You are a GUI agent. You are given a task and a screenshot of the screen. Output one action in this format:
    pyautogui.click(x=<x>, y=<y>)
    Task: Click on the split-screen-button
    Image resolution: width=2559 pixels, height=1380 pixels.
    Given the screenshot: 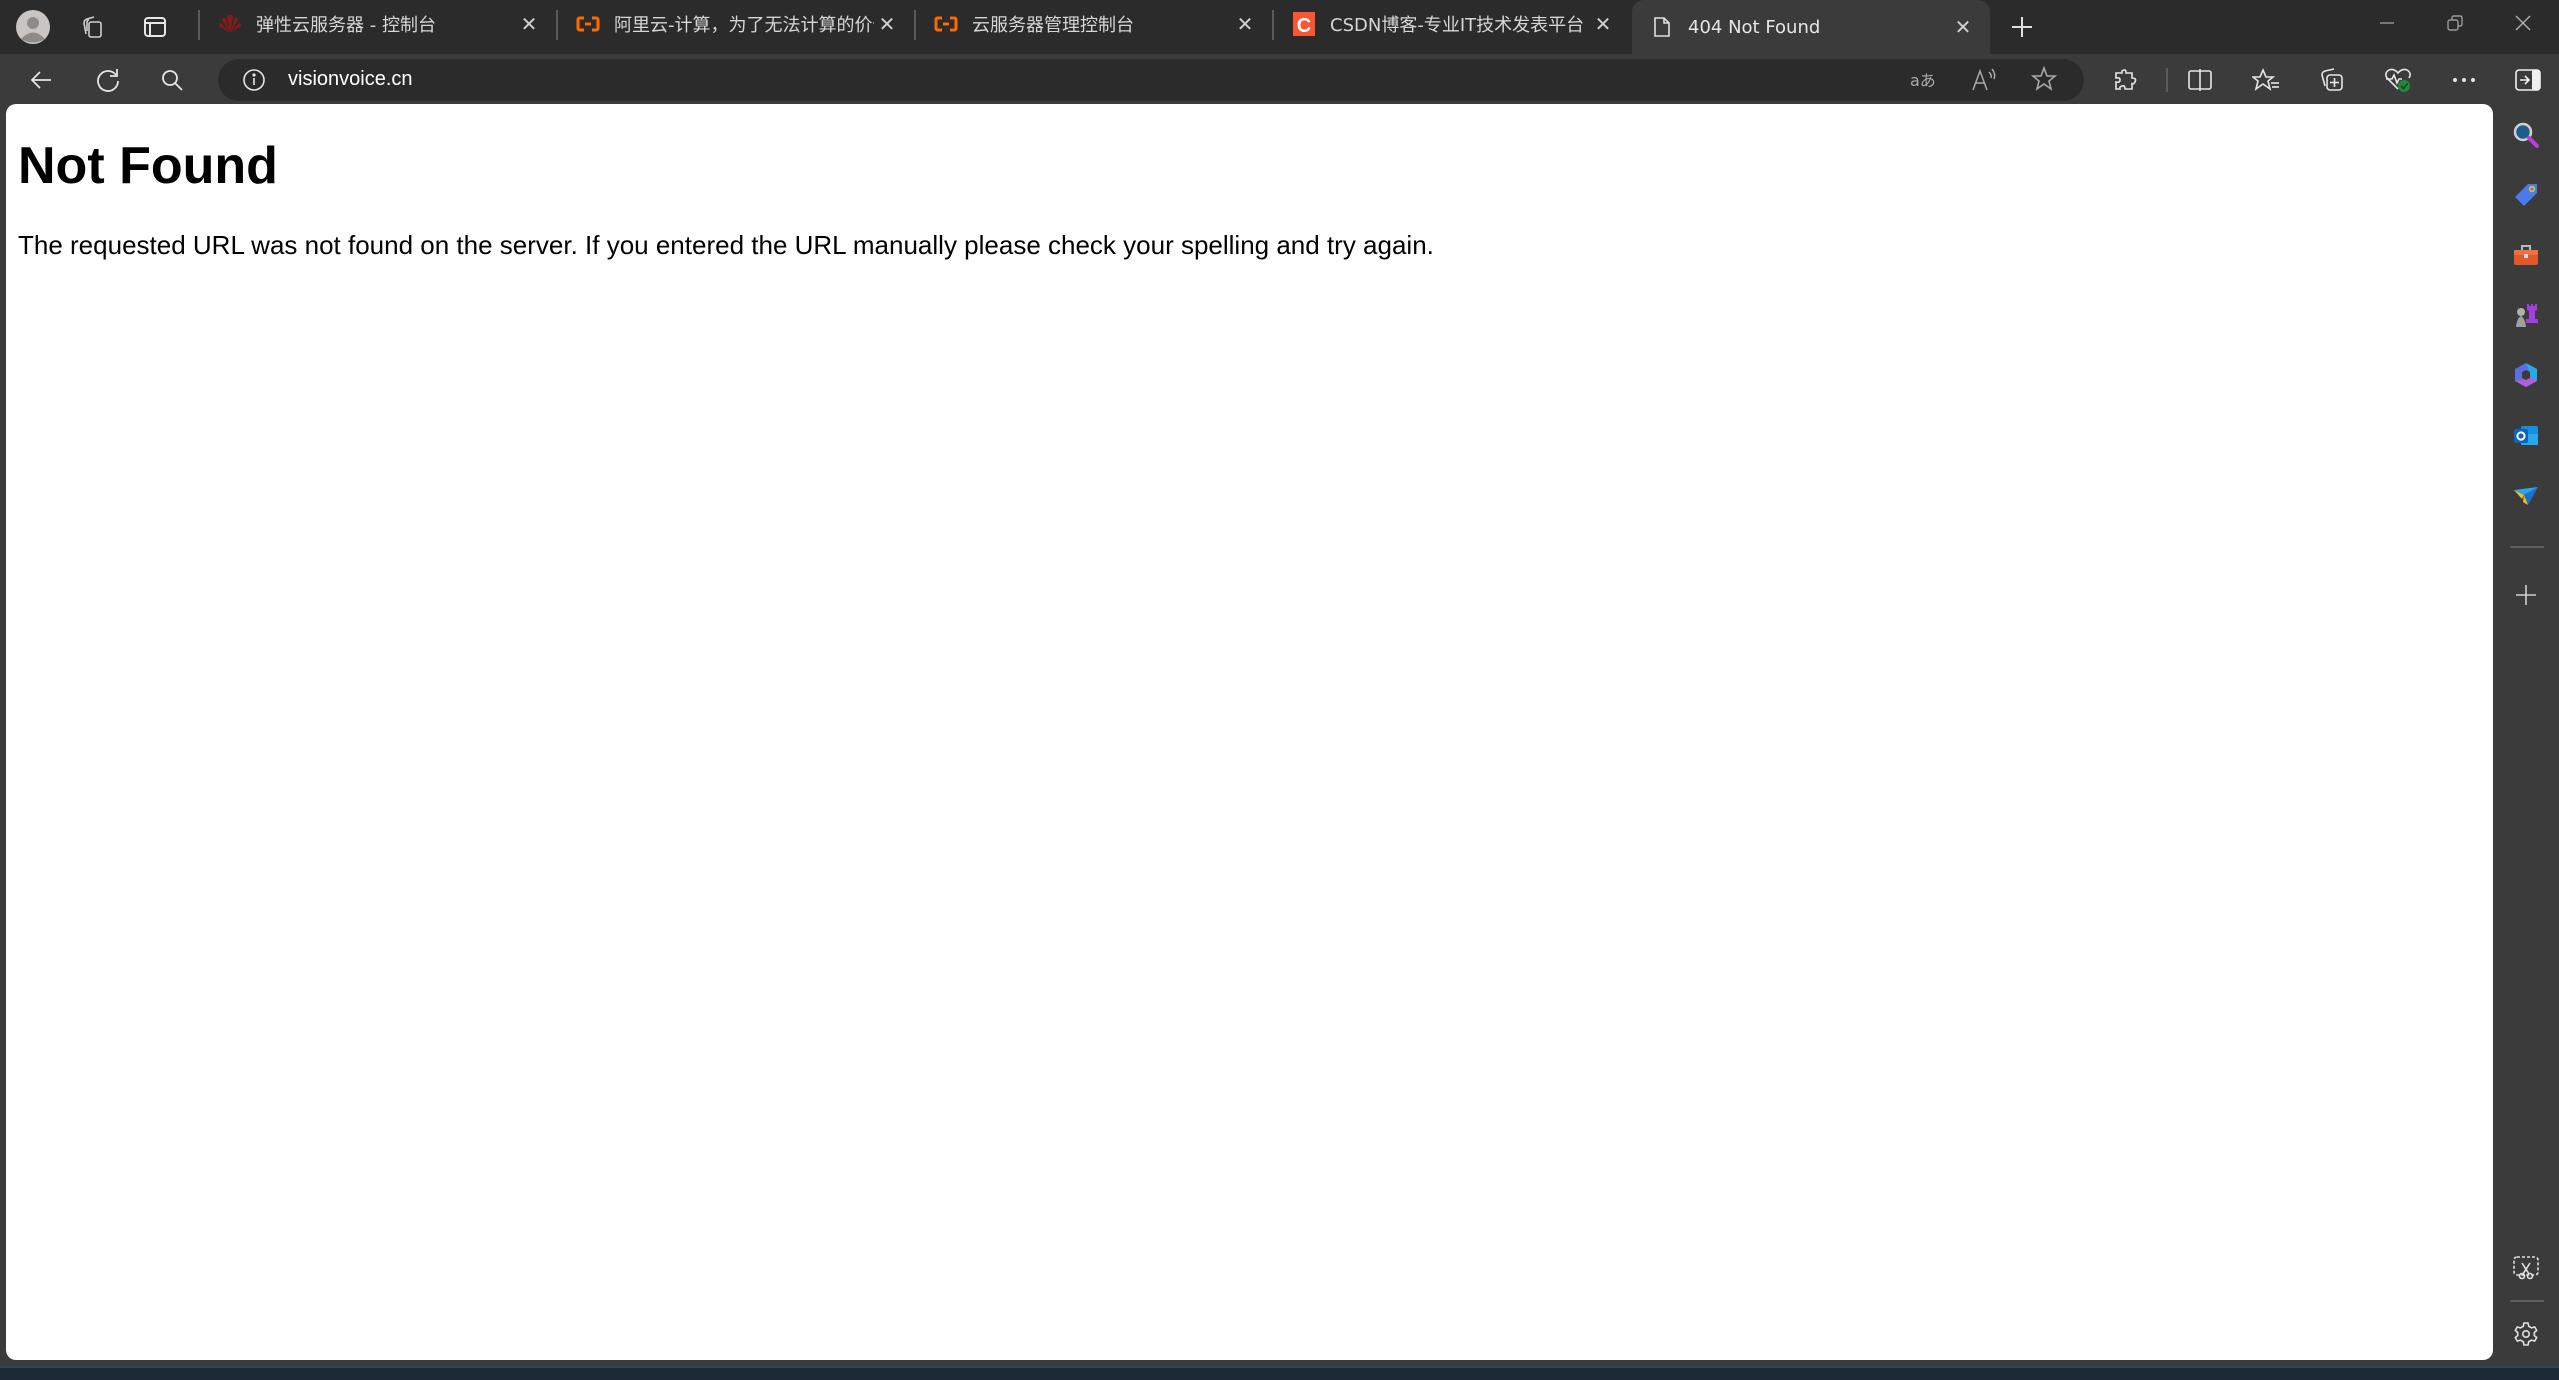 What is the action you would take?
    pyautogui.click(x=2200, y=80)
    